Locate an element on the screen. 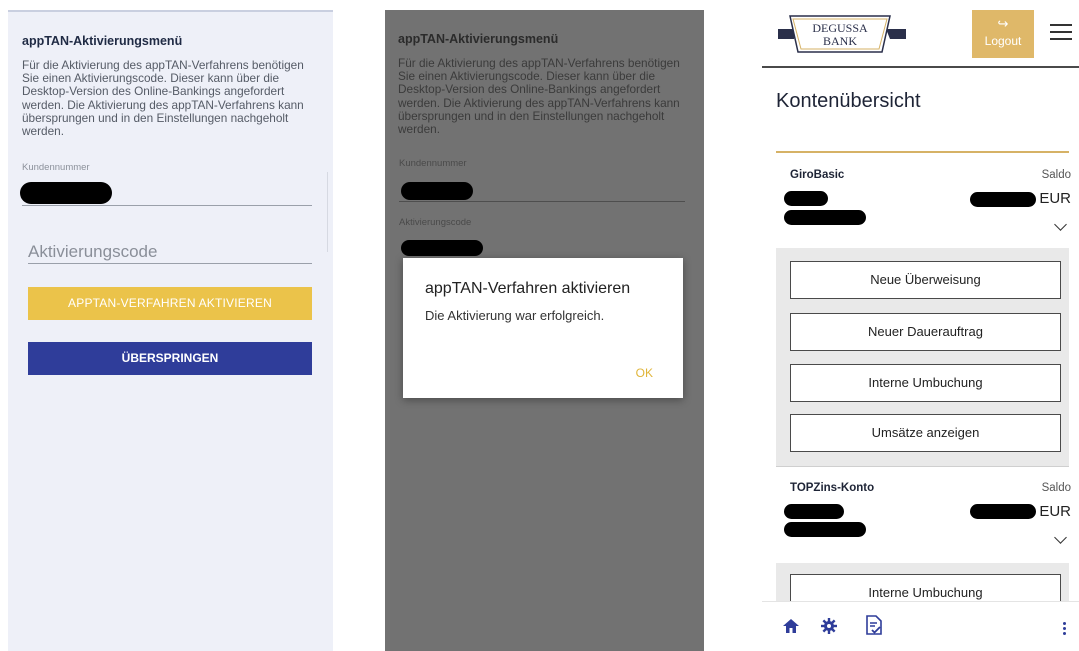 The height and width of the screenshot is (651, 1079). new-transfer-button: Neue Überweisung is located at coordinates (925, 280).